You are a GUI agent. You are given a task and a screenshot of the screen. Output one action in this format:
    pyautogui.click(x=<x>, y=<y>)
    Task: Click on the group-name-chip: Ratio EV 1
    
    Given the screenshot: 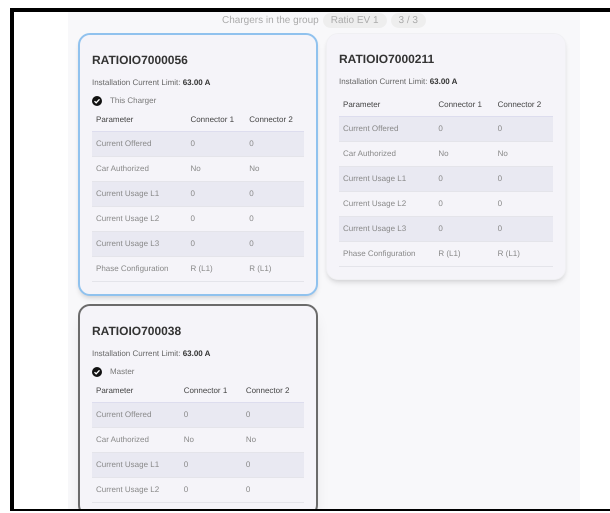 What is the action you would take?
    pyautogui.click(x=354, y=20)
    